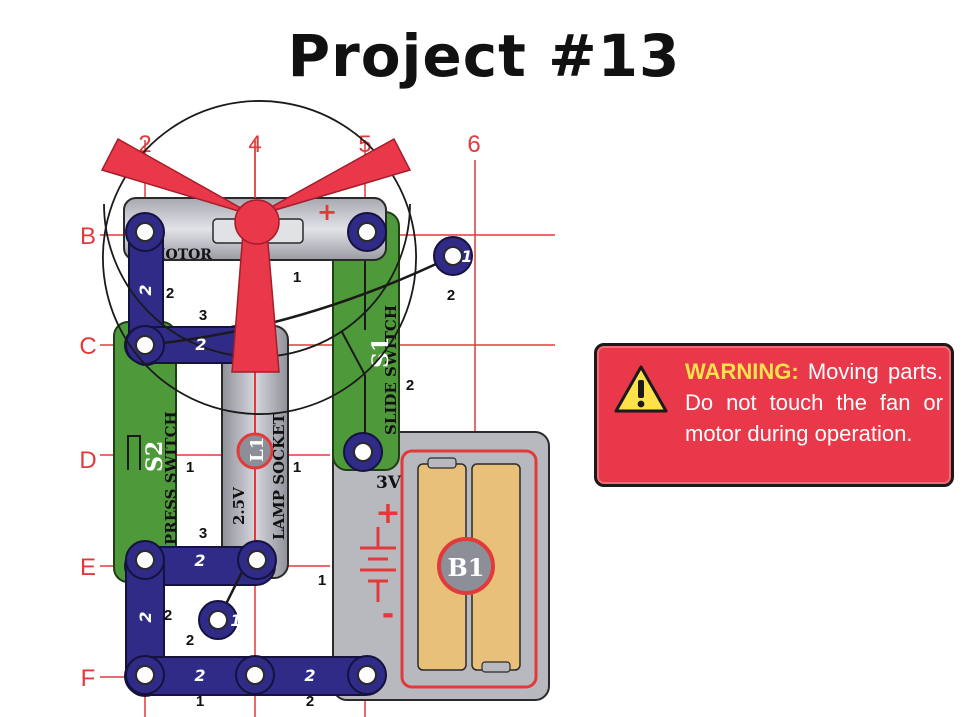  Describe the element at coordinates (199, 560) in the screenshot. I see `snap-value-e: 2` at that location.